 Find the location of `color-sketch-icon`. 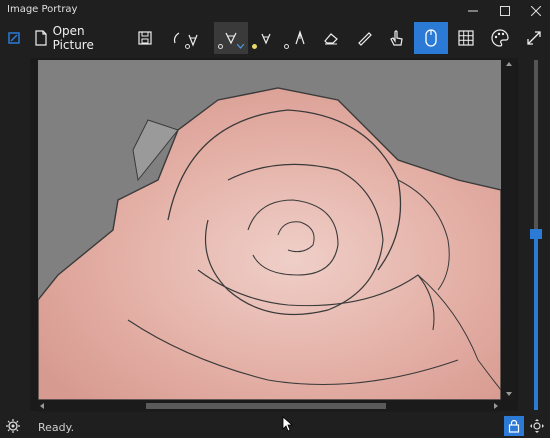

color-sketch-icon is located at coordinates (266, 39).